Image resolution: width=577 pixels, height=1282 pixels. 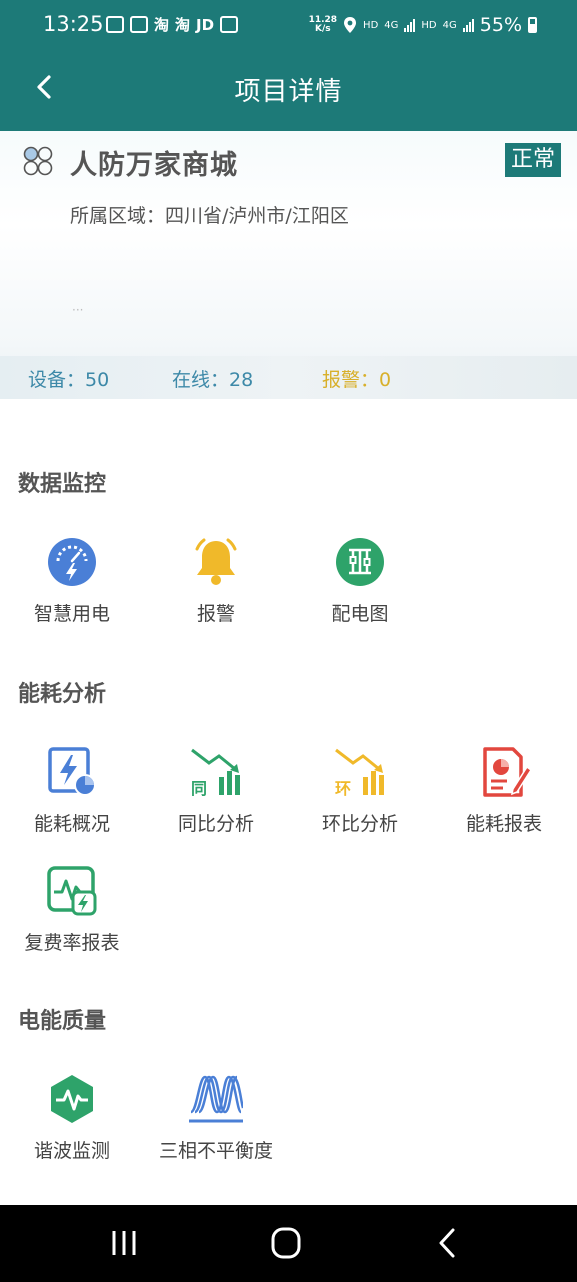 What do you see at coordinates (503, 824) in the screenshot?
I see `tile-label: 能耗报表` at bounding box center [503, 824].